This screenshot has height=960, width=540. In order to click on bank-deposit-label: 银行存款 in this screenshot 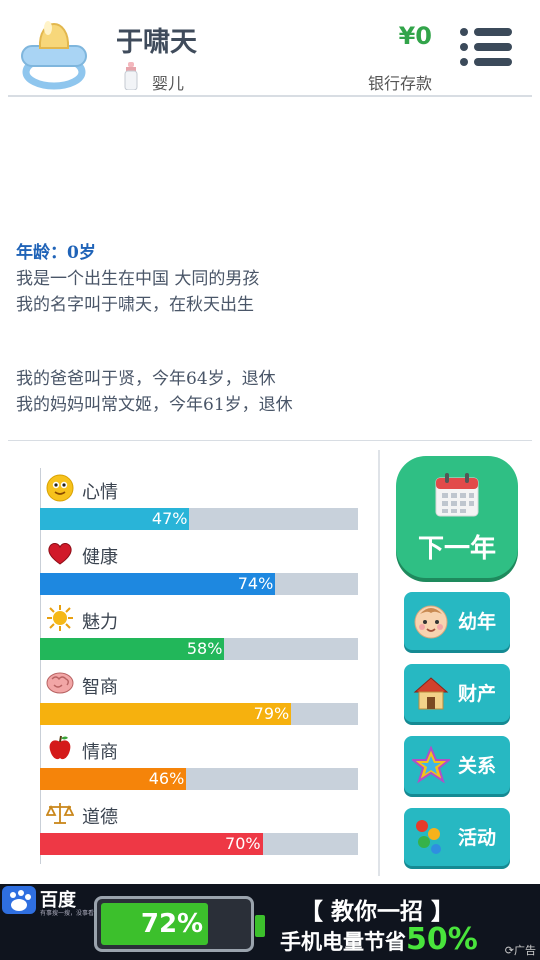, I will do `click(399, 83)`.